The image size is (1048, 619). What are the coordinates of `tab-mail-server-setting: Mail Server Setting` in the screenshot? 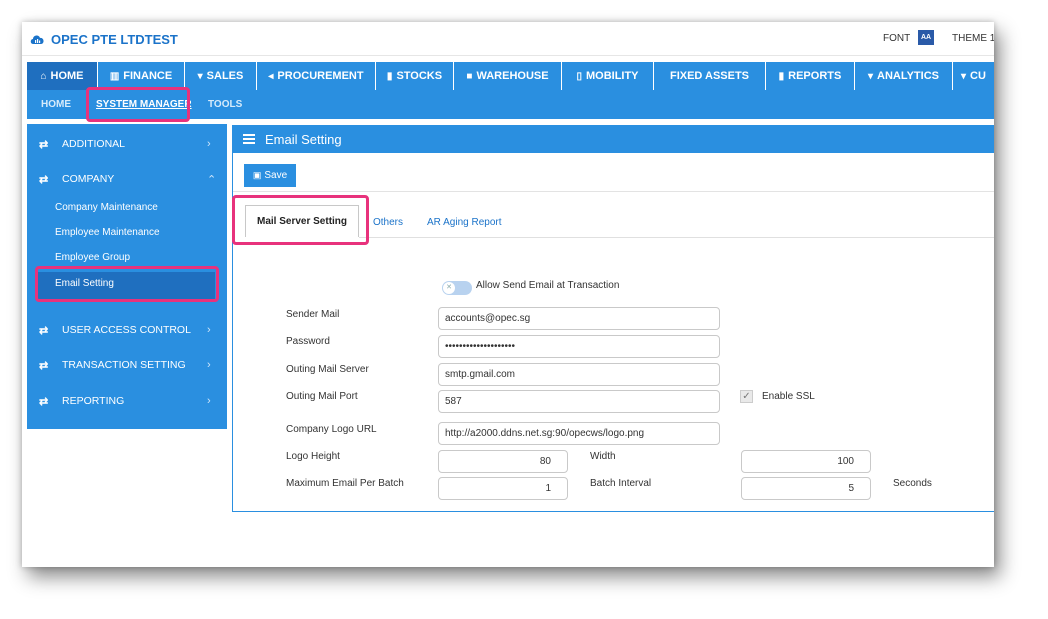 It's located at (302, 221).